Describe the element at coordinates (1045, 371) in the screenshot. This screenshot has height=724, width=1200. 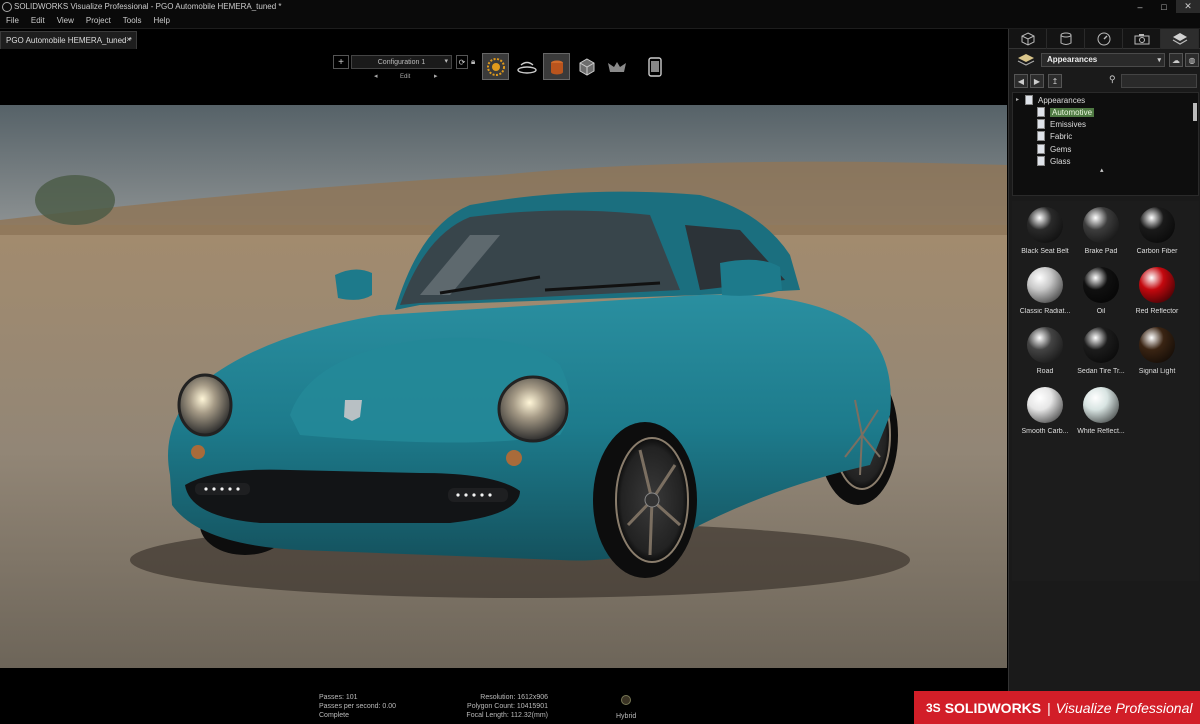
I see `swatch-label: Road` at that location.